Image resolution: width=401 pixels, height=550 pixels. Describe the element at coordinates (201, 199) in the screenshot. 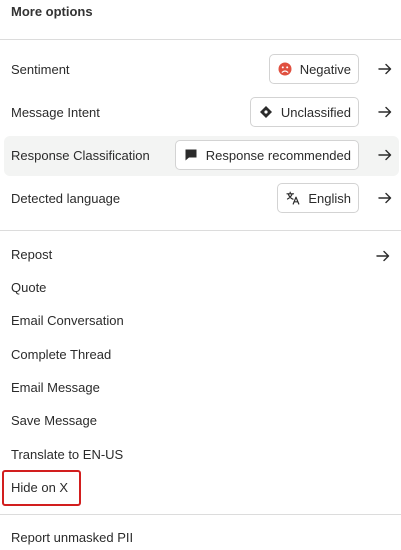

I see `detected-language-row: Detected language English` at that location.